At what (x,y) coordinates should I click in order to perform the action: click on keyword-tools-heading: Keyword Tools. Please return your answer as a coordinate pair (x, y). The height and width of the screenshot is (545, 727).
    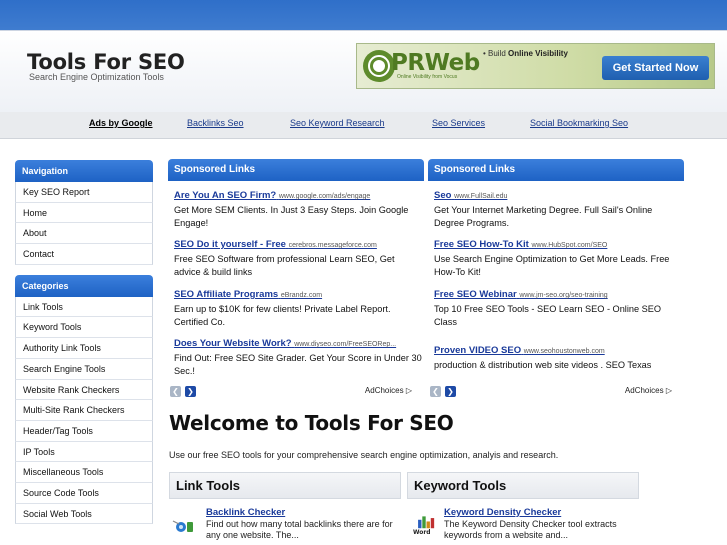
    Looking at the image, I should click on (523, 485).